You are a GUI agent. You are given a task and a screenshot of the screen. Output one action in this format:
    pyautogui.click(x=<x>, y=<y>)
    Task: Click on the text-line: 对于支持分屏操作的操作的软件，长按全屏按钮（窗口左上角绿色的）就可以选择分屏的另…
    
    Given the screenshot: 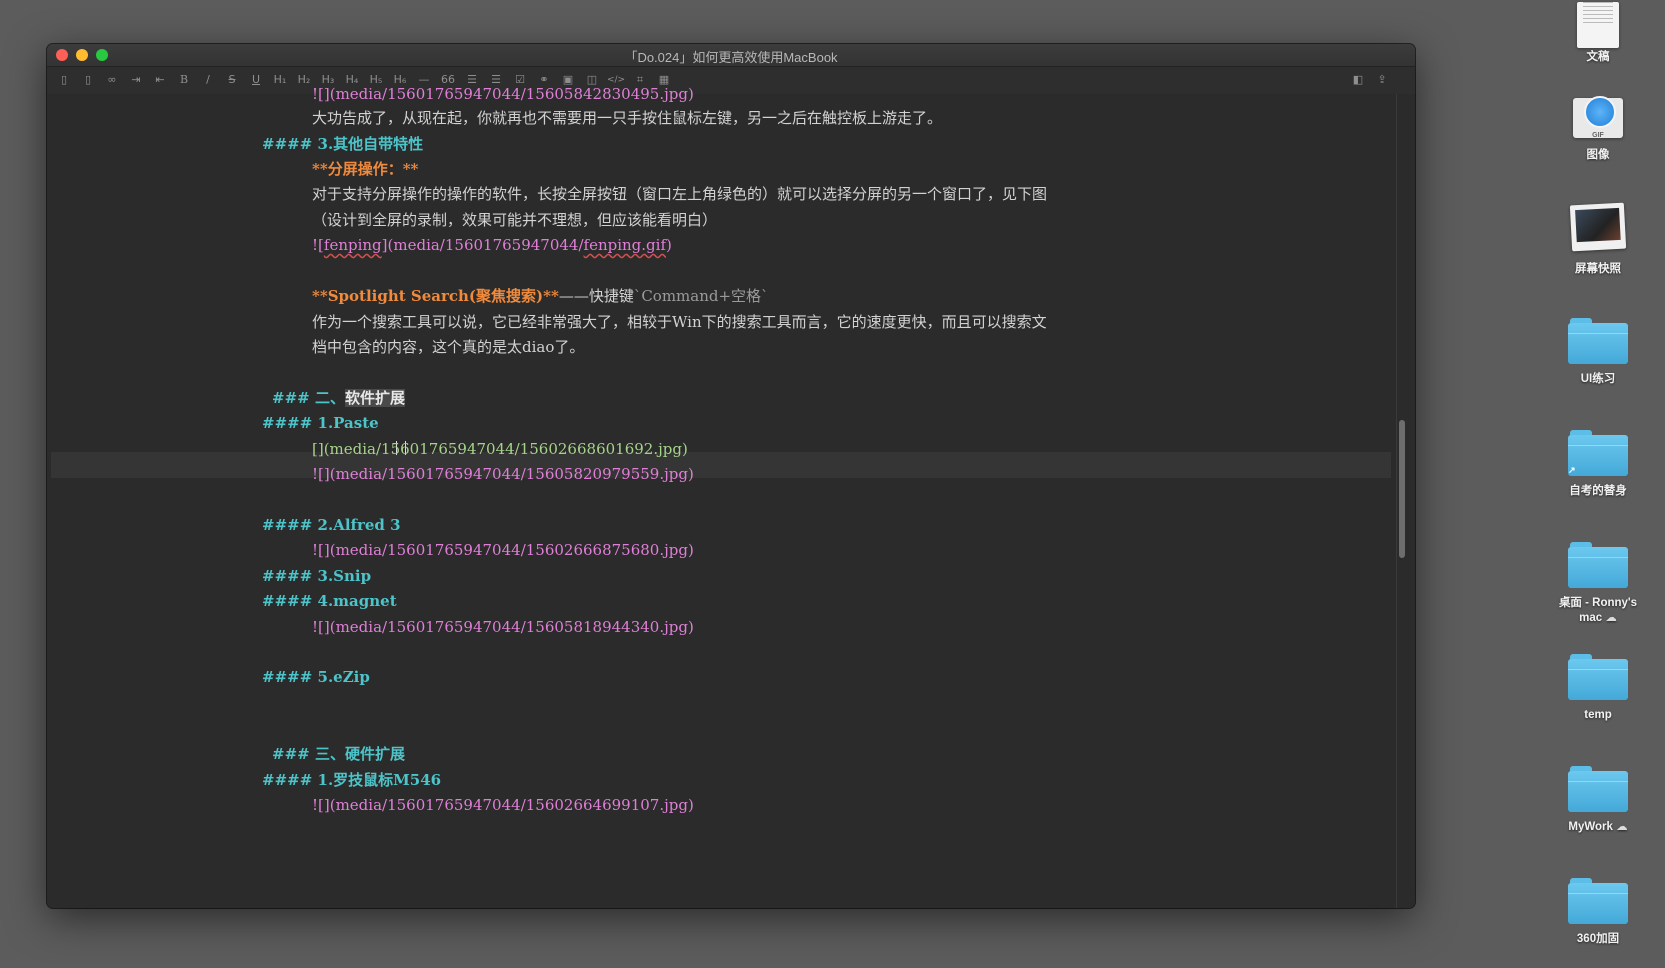 What is the action you would take?
    pyautogui.click(x=679, y=194)
    